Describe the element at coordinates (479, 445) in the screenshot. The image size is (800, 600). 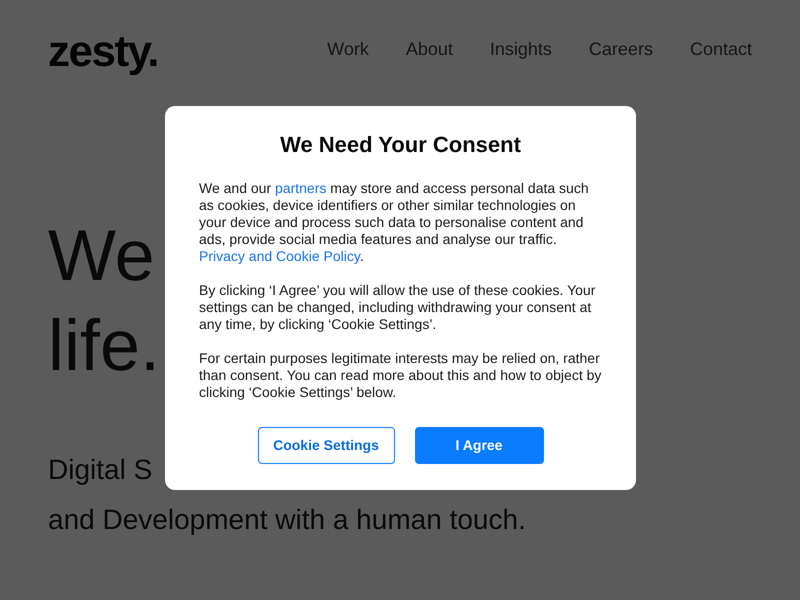
I see `agree-button: I Agree` at that location.